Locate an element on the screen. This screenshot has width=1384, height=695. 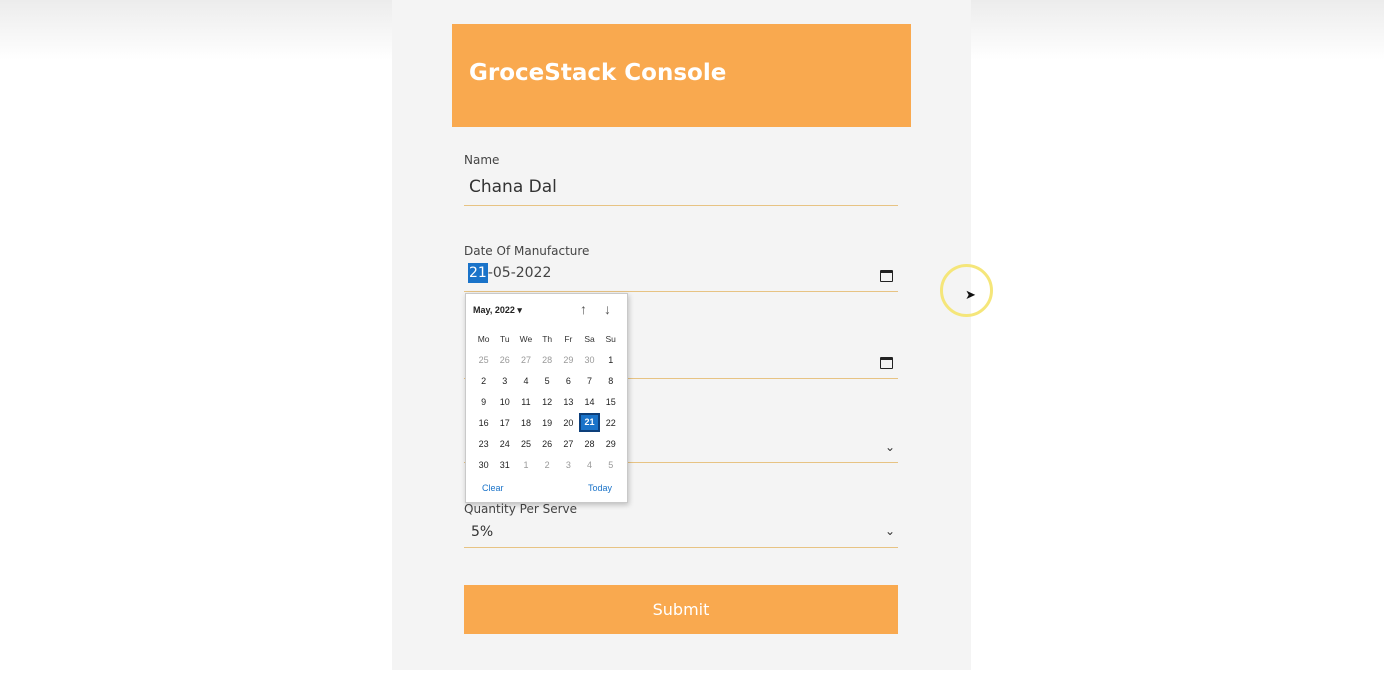
calendar-day: 11 is located at coordinates (525, 402).